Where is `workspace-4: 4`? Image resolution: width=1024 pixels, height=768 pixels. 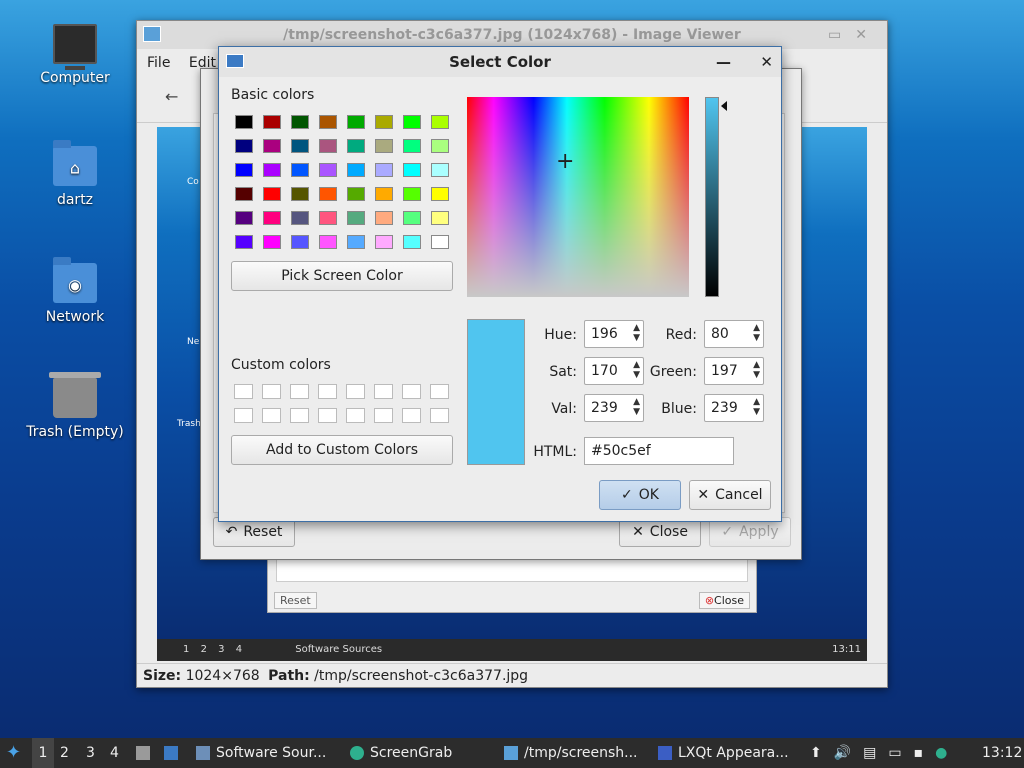
workspace-4: 4 is located at coordinates (114, 753).